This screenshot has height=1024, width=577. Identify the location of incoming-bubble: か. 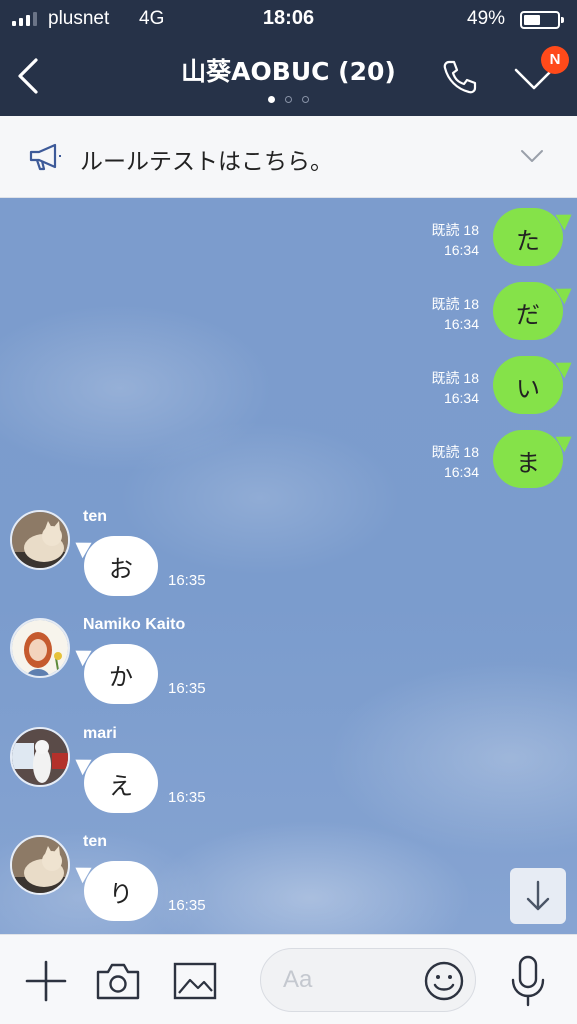
(114, 673).